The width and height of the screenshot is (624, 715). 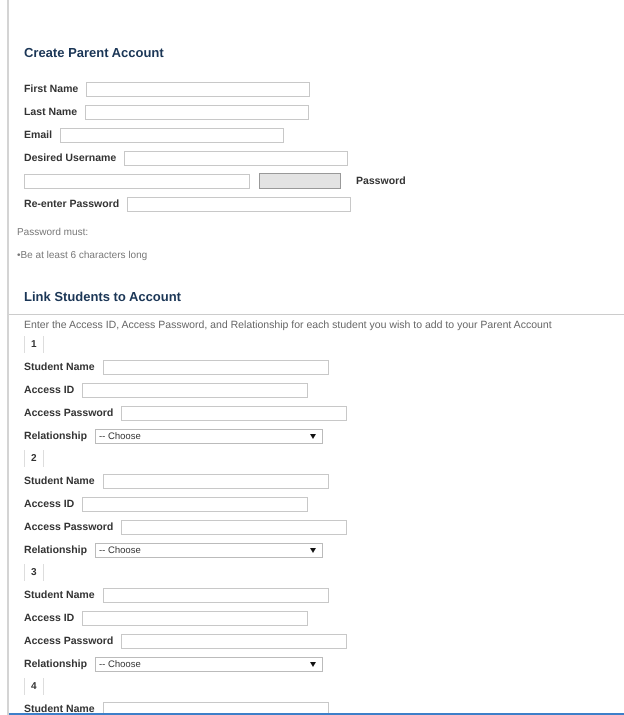 What do you see at coordinates (53, 232) in the screenshot?
I see `rules-title: Password must:` at bounding box center [53, 232].